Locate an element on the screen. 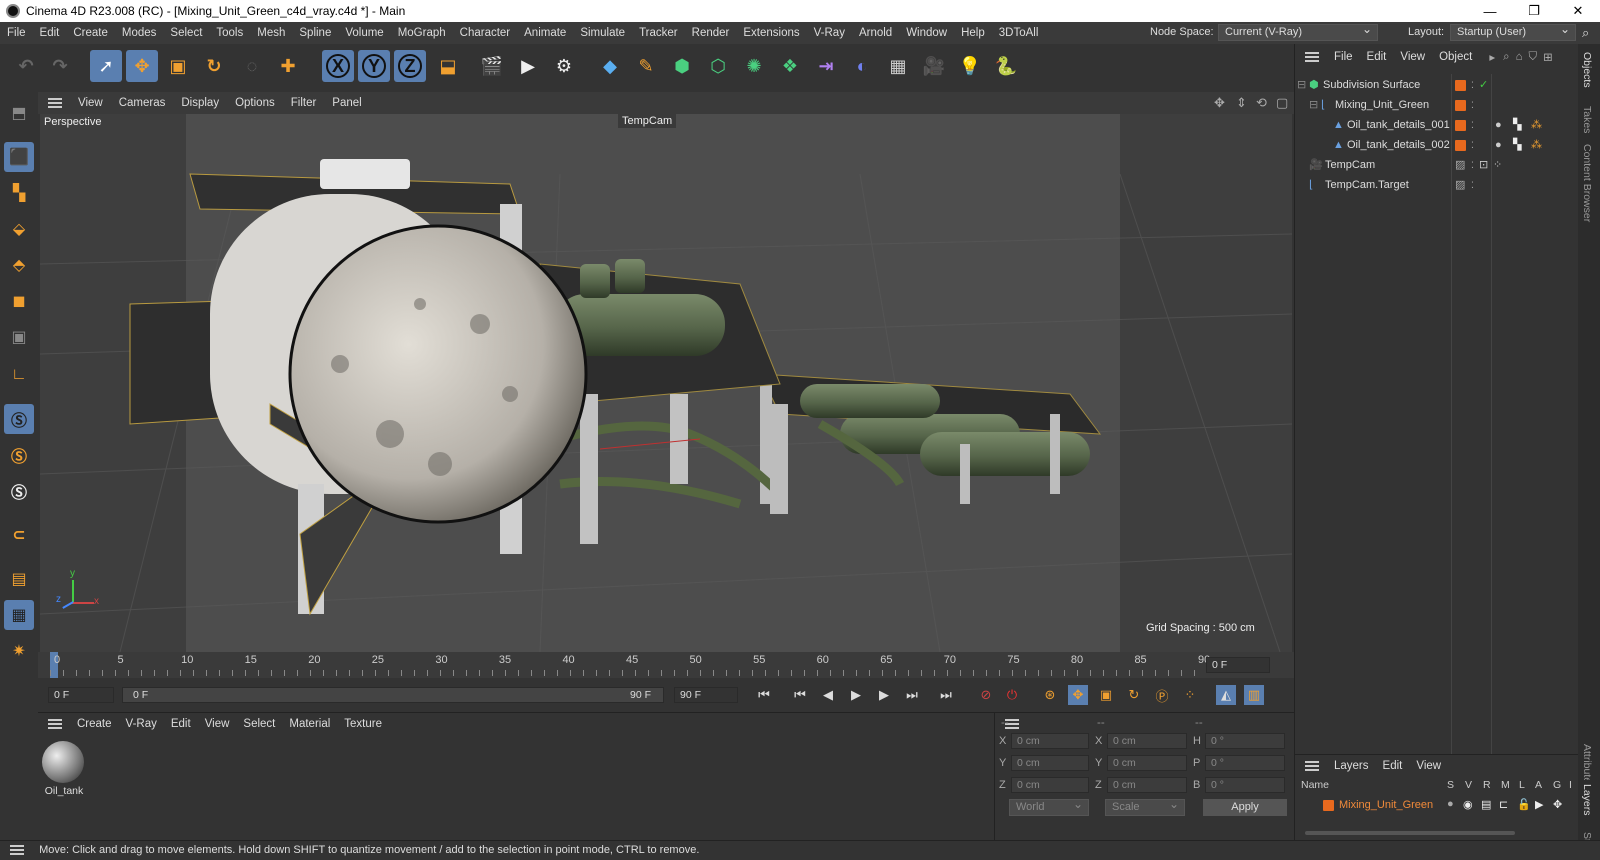 The image size is (1600, 860). start-frame-field: 0 F is located at coordinates (81, 695).